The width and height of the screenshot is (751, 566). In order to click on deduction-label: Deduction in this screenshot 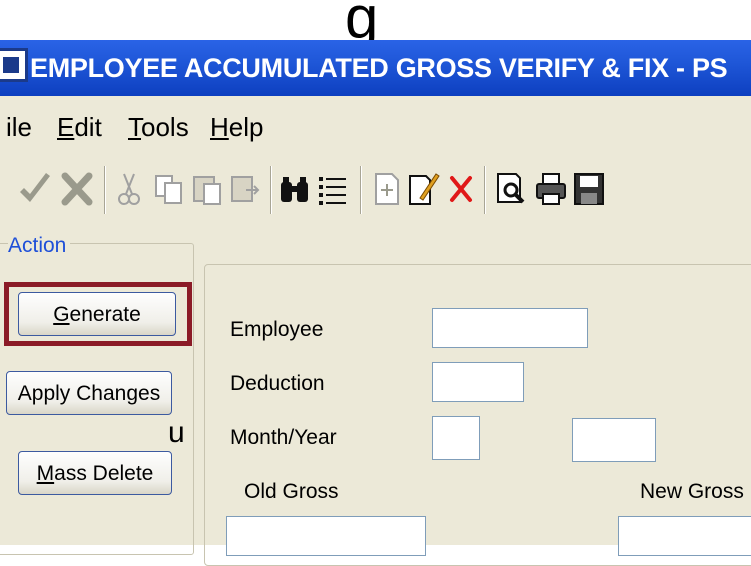, I will do `click(277, 383)`.